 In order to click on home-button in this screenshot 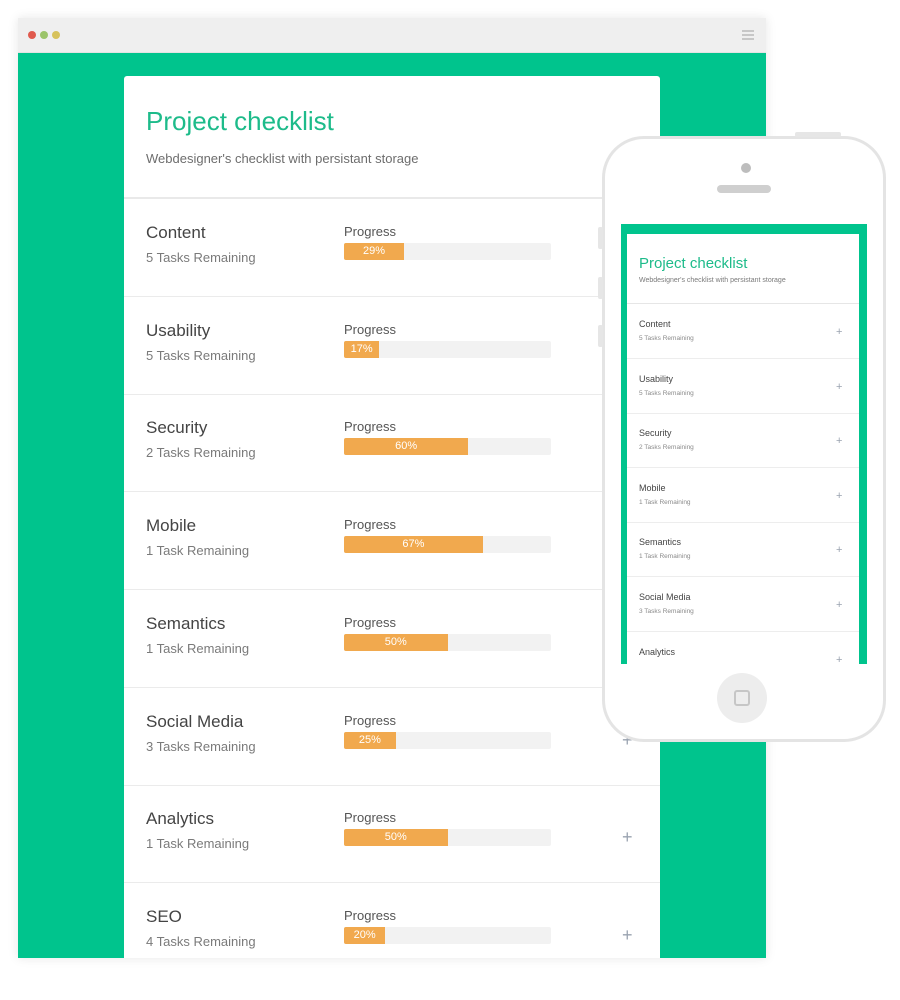, I will do `click(742, 698)`.